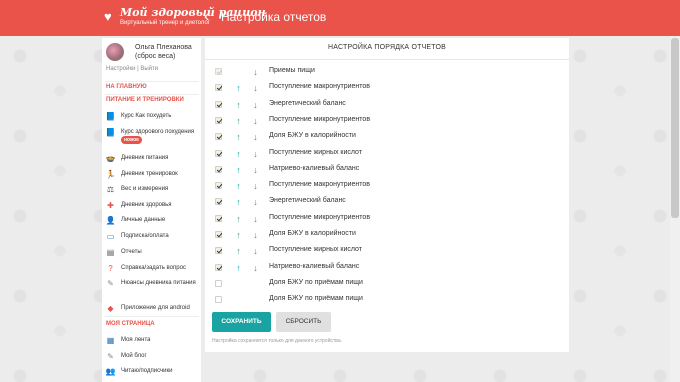 The width and height of the screenshot is (680, 382). What do you see at coordinates (120, 69) in the screenshot?
I see `settings-link: Настройки` at bounding box center [120, 69].